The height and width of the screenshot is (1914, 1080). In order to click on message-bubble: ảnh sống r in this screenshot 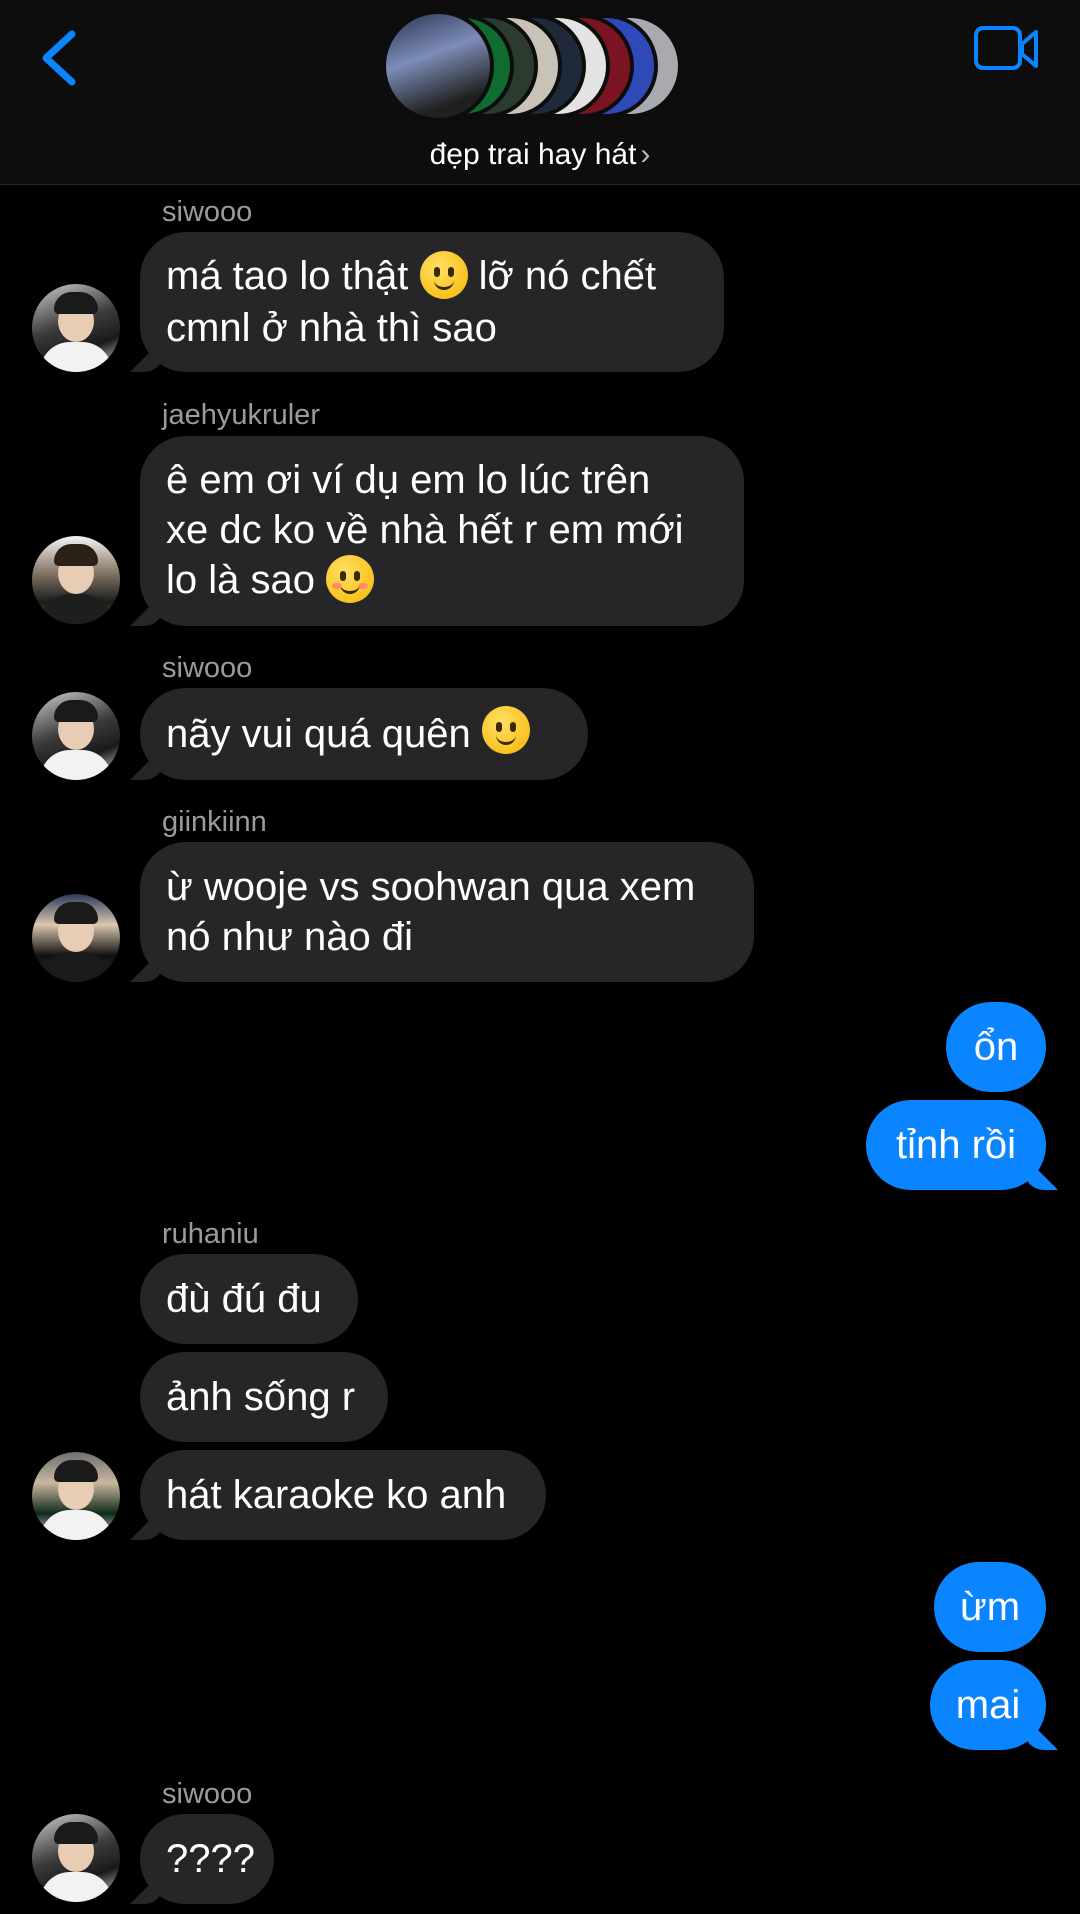, I will do `click(264, 1397)`.